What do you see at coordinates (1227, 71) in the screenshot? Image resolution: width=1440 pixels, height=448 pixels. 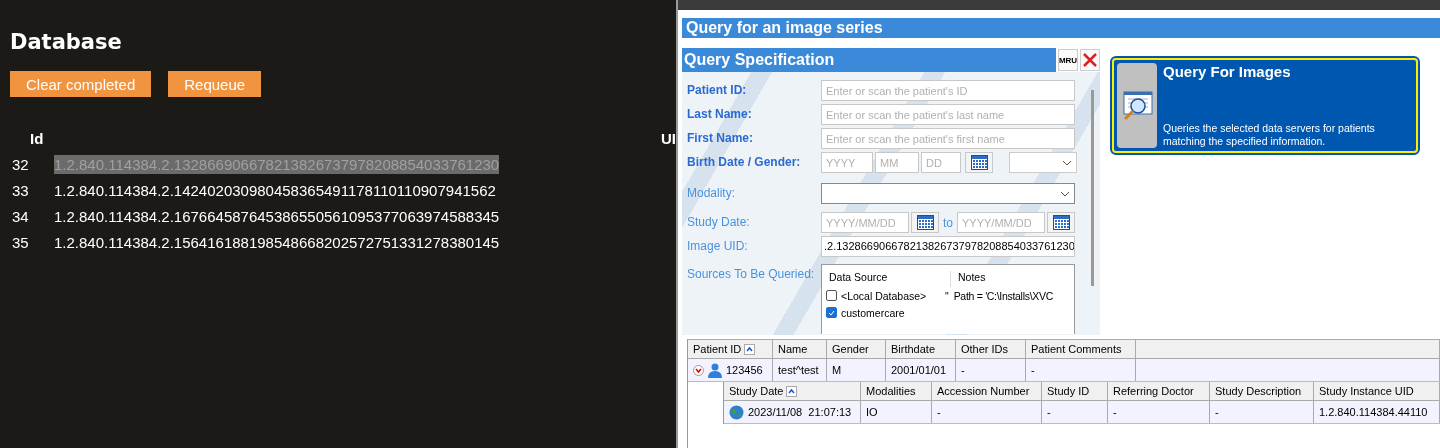 I see `button-title: Query For Images` at bounding box center [1227, 71].